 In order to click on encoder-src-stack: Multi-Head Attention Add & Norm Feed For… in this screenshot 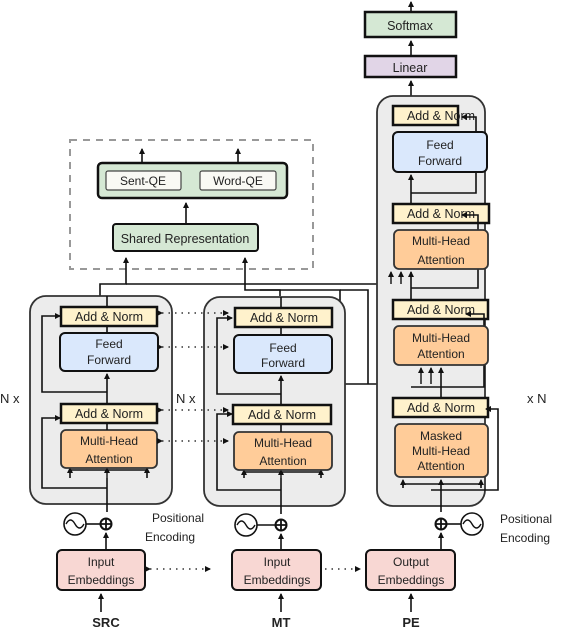, I will do `click(101, 403)`.